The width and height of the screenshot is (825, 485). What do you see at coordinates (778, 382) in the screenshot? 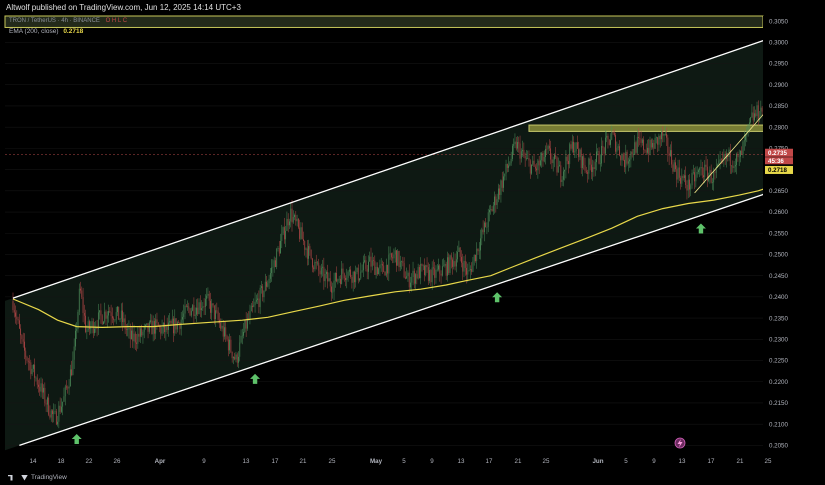
I see `price-tick-label: 0.2200` at bounding box center [778, 382].